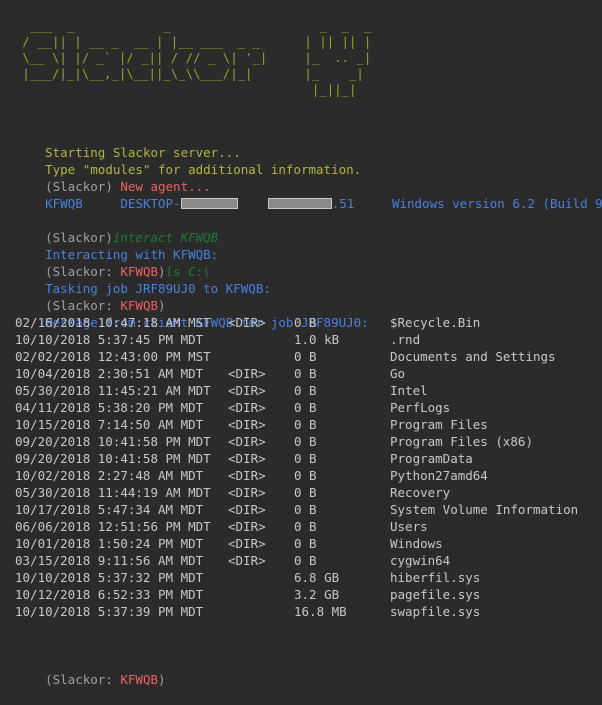 This screenshot has width=602, height=705. I want to click on tasking-job-line: Tasking job JRF89UJ0 to KFWQB:, so click(301, 279).